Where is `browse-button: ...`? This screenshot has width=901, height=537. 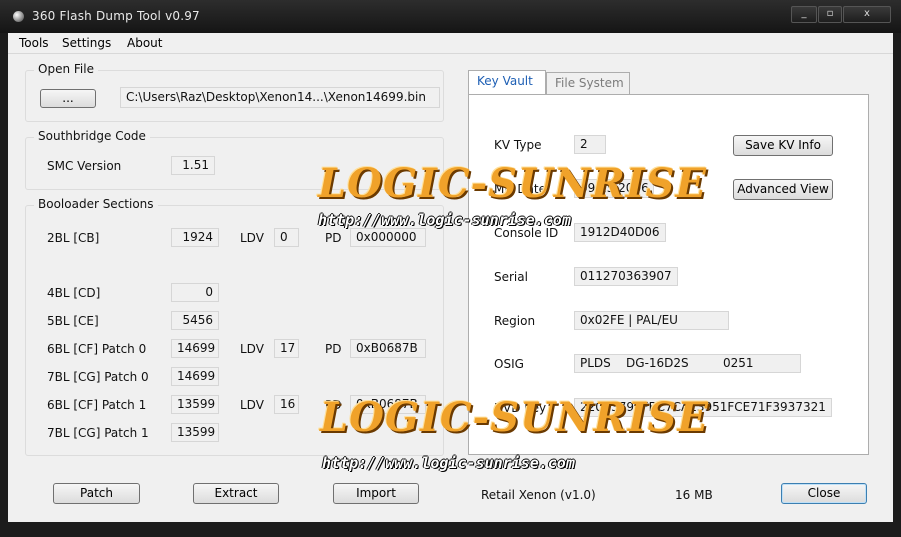 browse-button: ... is located at coordinates (68, 98).